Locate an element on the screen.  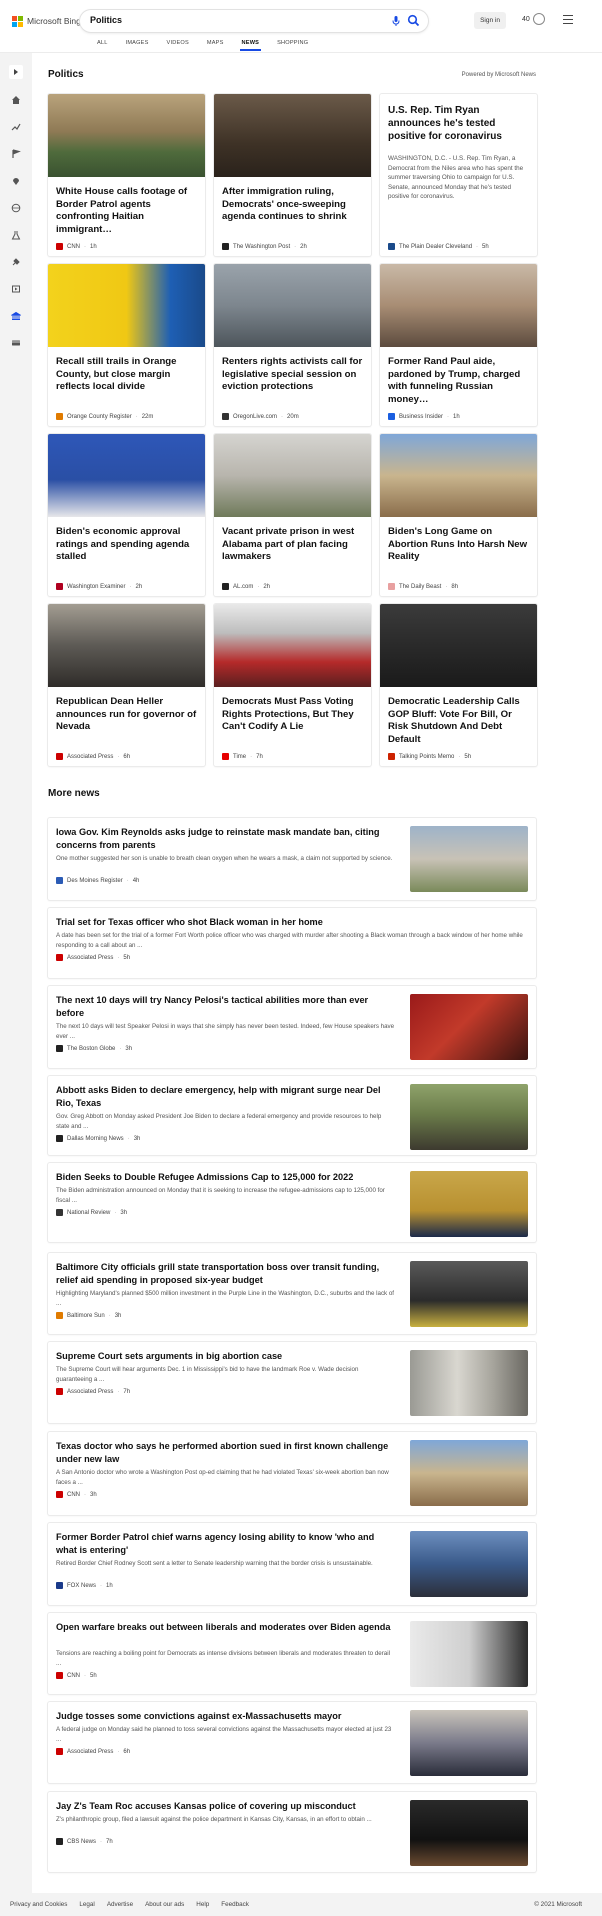
footer-link: Help is located at coordinates (202, 1904).